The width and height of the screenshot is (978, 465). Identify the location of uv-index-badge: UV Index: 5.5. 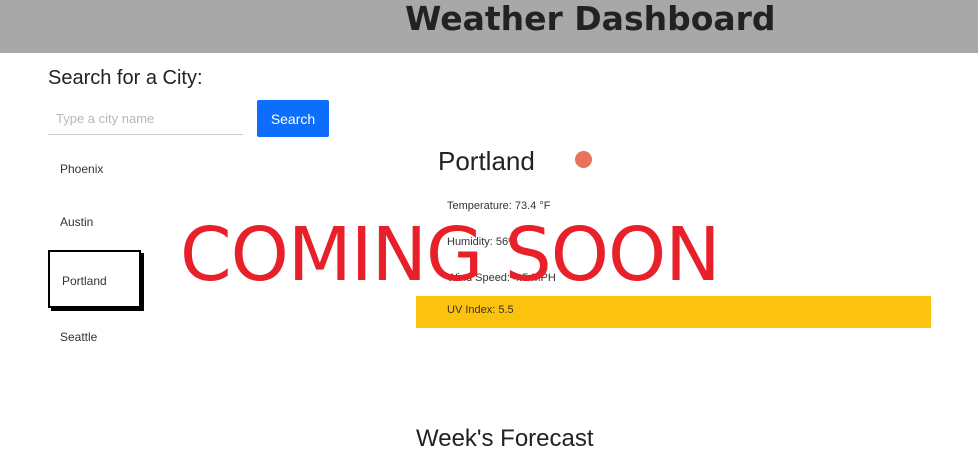
(673, 312).